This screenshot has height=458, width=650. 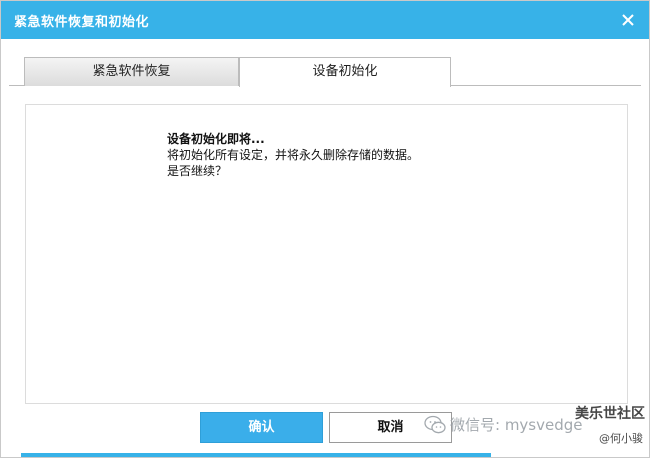 I want to click on confirmation-message: 设备初始化即将... 将初始化所有设定，并将永久删除存储的数据。 是否继续？, so click(x=293, y=155).